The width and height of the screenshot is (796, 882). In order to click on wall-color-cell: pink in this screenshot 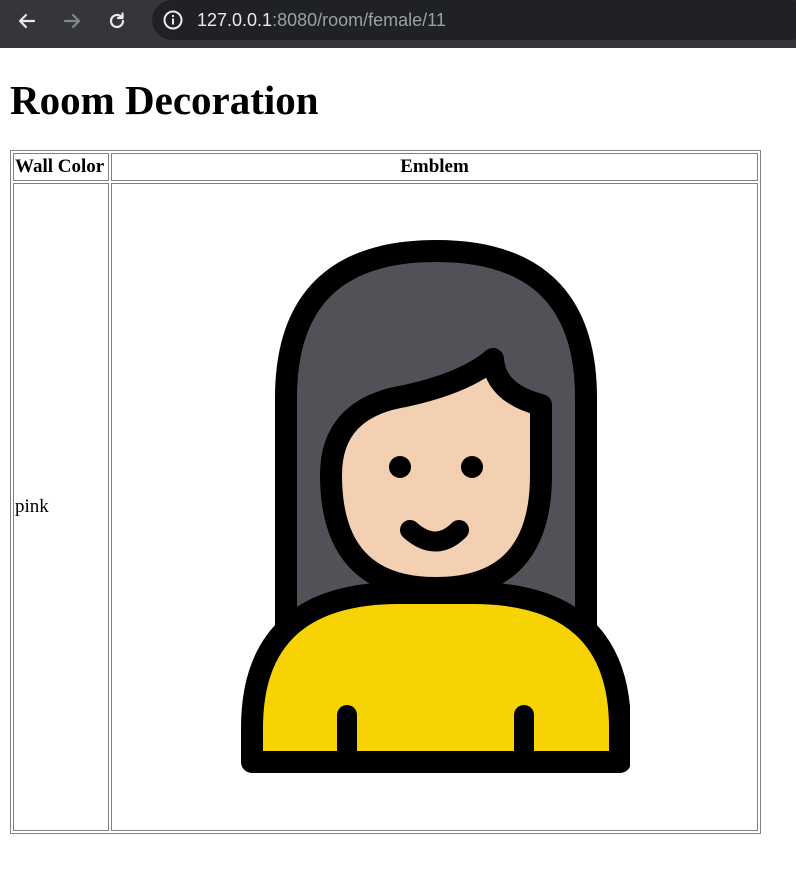, I will do `click(61, 507)`.